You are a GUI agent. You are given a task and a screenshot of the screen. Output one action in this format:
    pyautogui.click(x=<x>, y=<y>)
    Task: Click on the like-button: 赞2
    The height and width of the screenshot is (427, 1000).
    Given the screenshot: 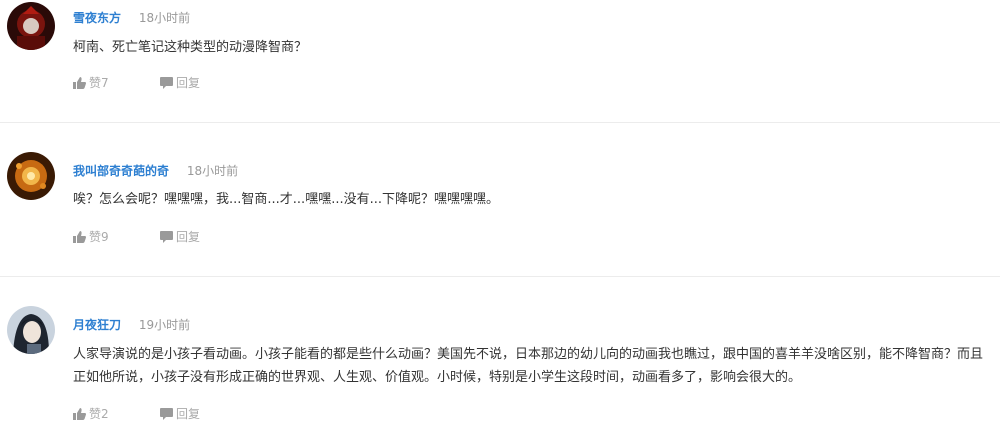 What is the action you would take?
    pyautogui.click(x=91, y=413)
    